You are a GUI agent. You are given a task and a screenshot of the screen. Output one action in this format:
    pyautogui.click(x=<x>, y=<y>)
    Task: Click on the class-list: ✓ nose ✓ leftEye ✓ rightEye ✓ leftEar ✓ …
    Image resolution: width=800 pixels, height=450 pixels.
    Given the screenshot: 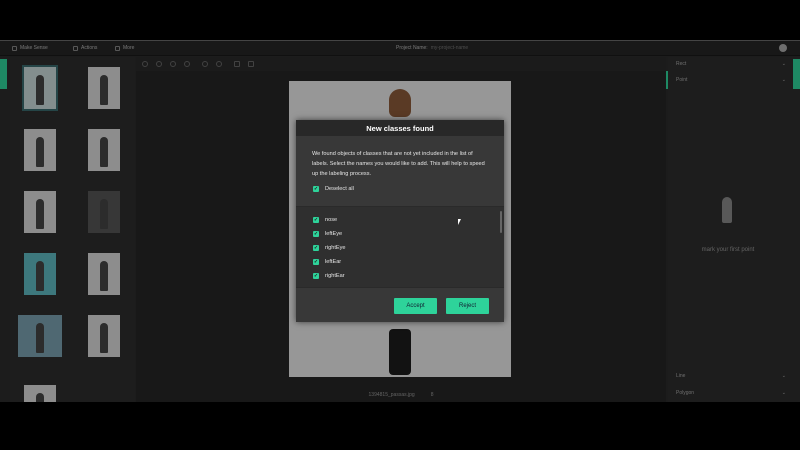 What is the action you would take?
    pyautogui.click(x=400, y=247)
    